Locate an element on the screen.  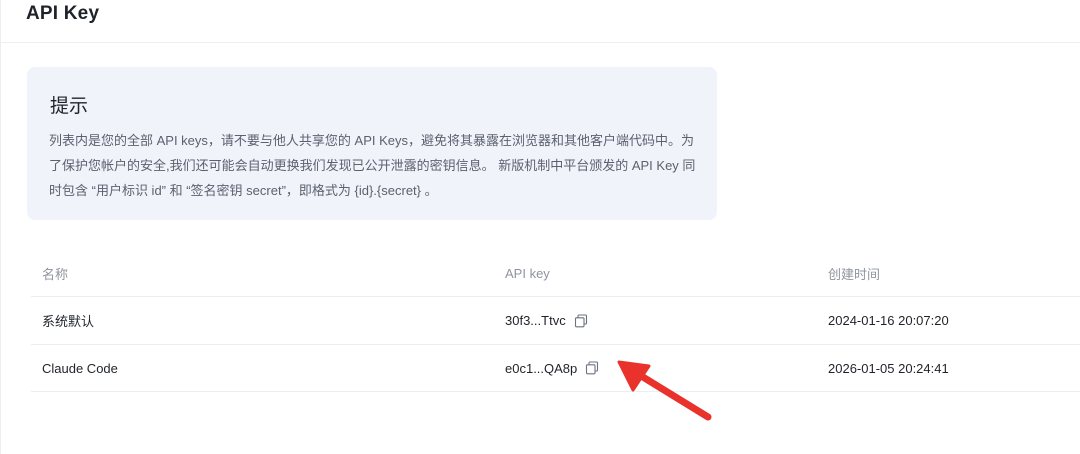
column-header-api-key: API key is located at coordinates (527, 273).